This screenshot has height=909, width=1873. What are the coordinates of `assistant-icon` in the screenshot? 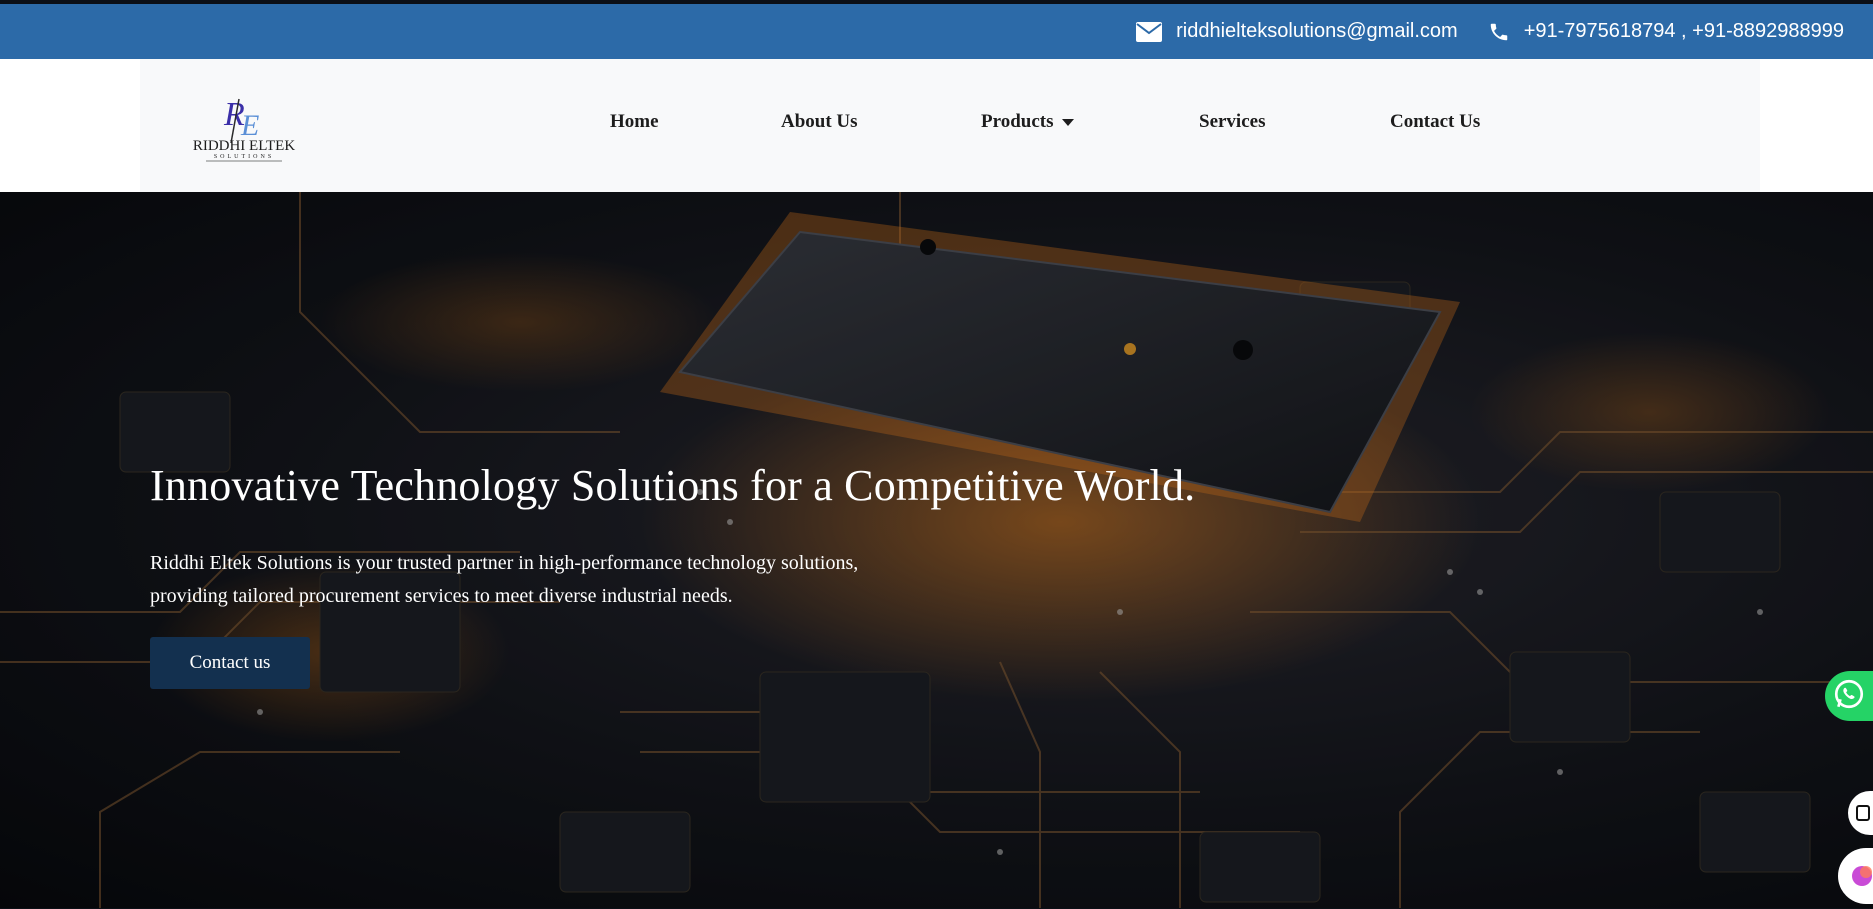 It's located at (1855, 887).